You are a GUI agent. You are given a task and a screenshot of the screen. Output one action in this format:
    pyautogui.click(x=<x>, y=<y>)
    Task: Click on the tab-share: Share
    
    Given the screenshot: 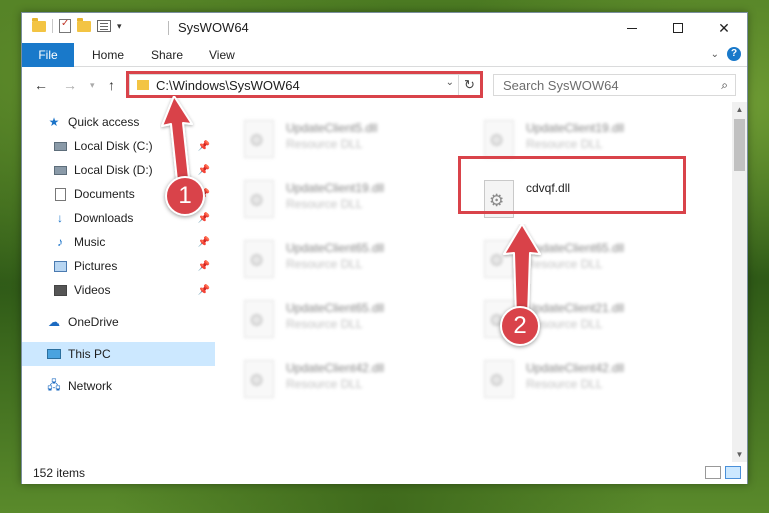 What is the action you would take?
    pyautogui.click(x=167, y=55)
    